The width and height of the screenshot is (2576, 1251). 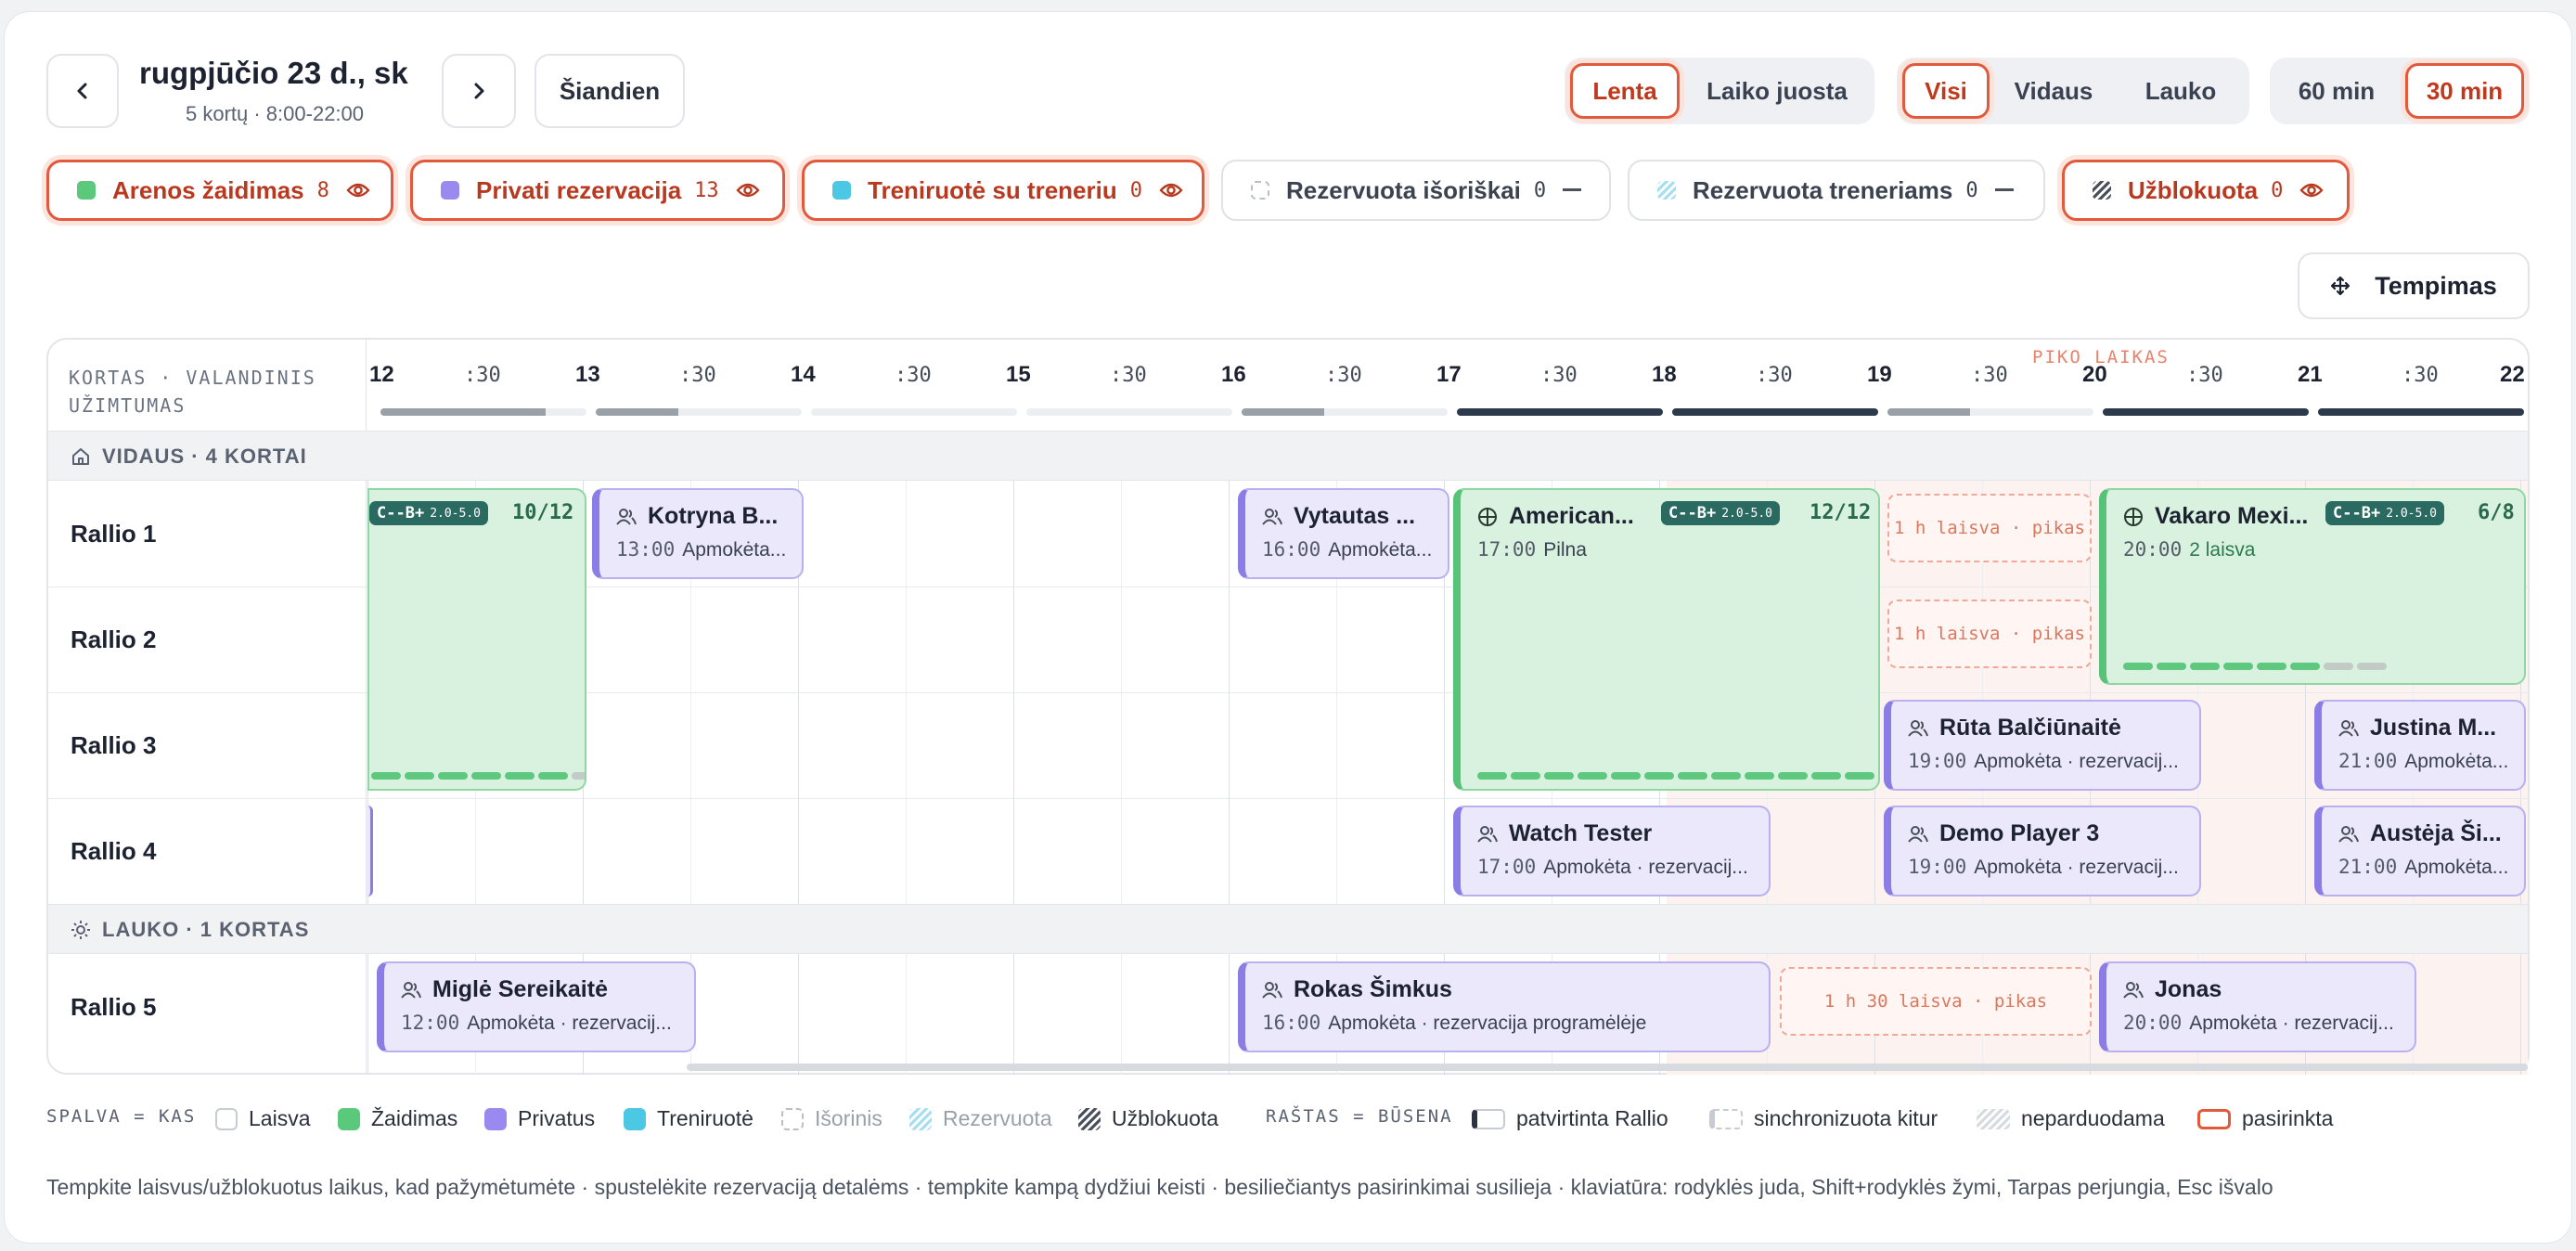 What do you see at coordinates (430, 1023) in the screenshot?
I see `event-time: 12:00` at bounding box center [430, 1023].